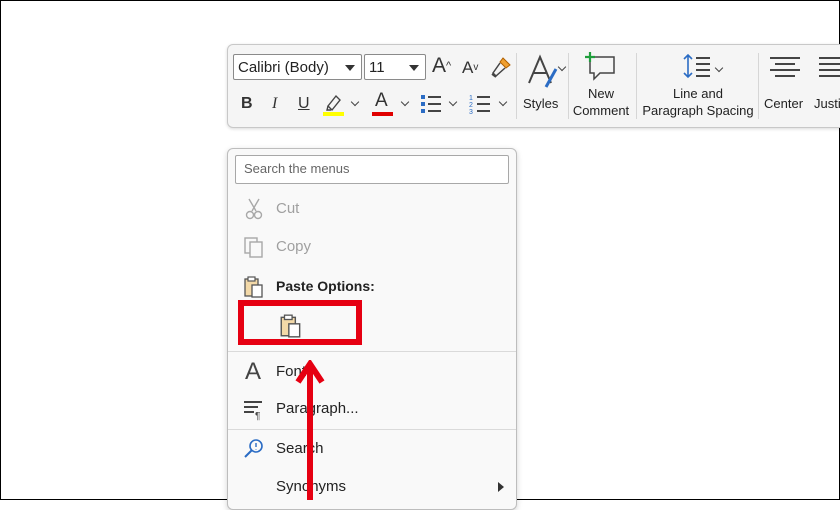 This screenshot has height=510, width=840. I want to click on menu-search-placeholder: Search the menus, so click(297, 168).